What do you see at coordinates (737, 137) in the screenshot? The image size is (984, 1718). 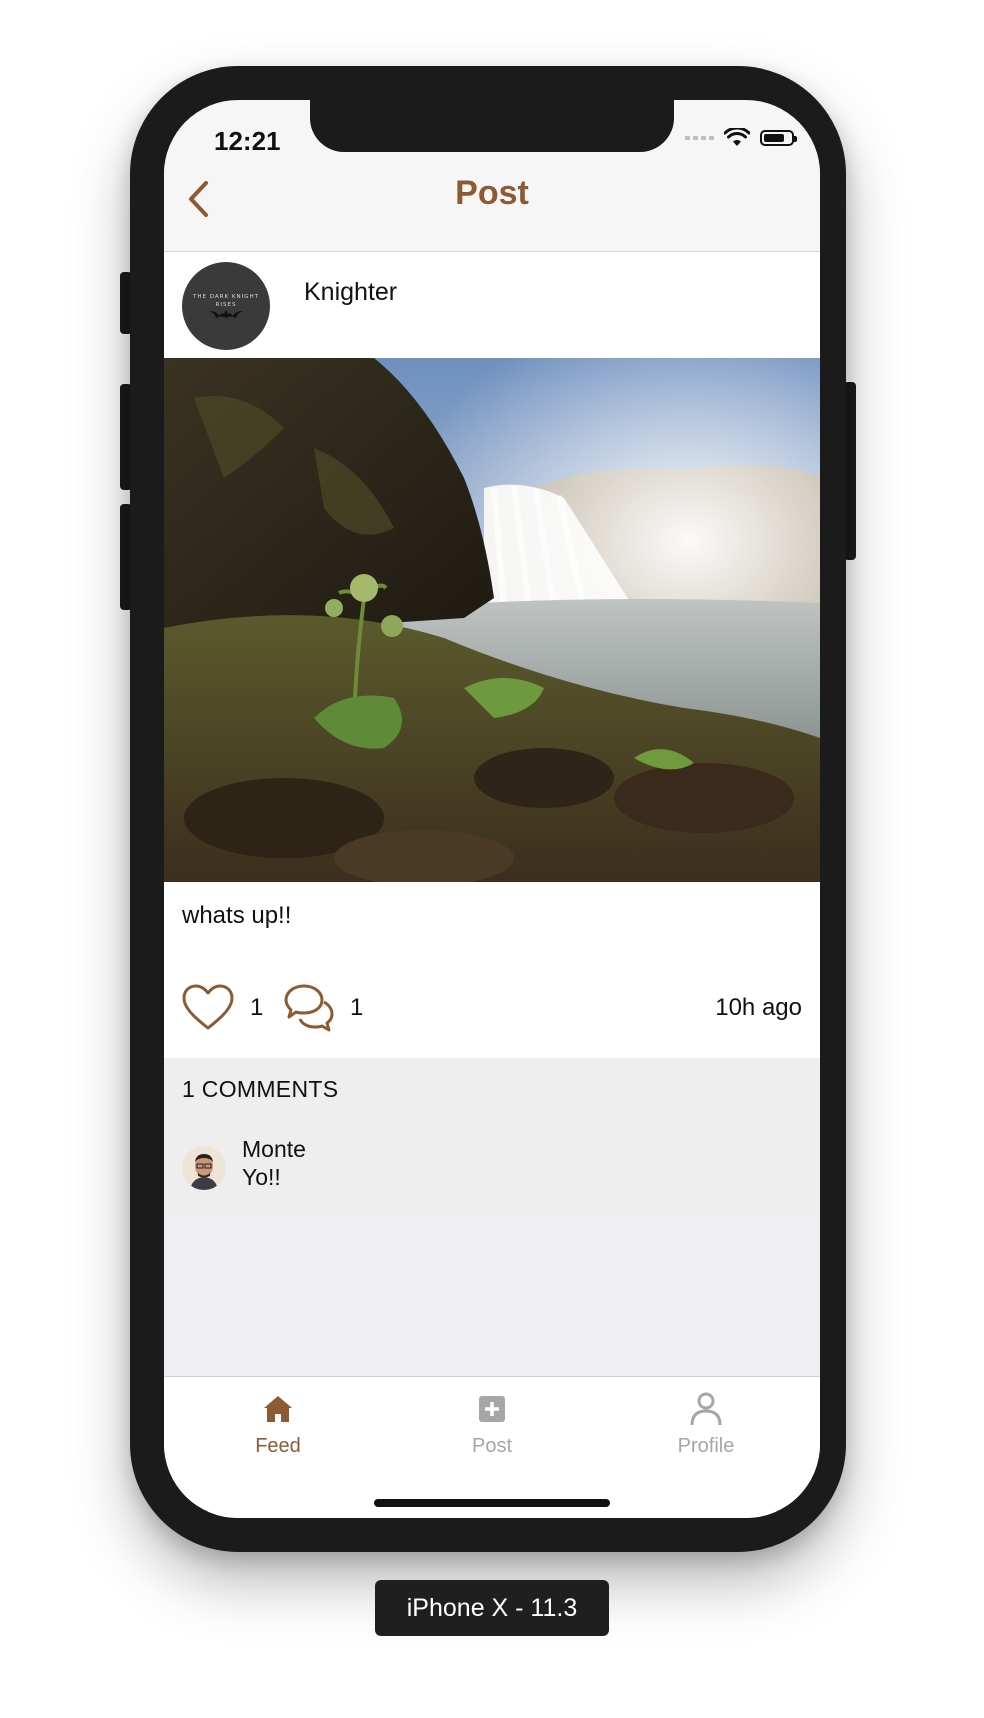 I see `wifi-icon` at bounding box center [737, 137].